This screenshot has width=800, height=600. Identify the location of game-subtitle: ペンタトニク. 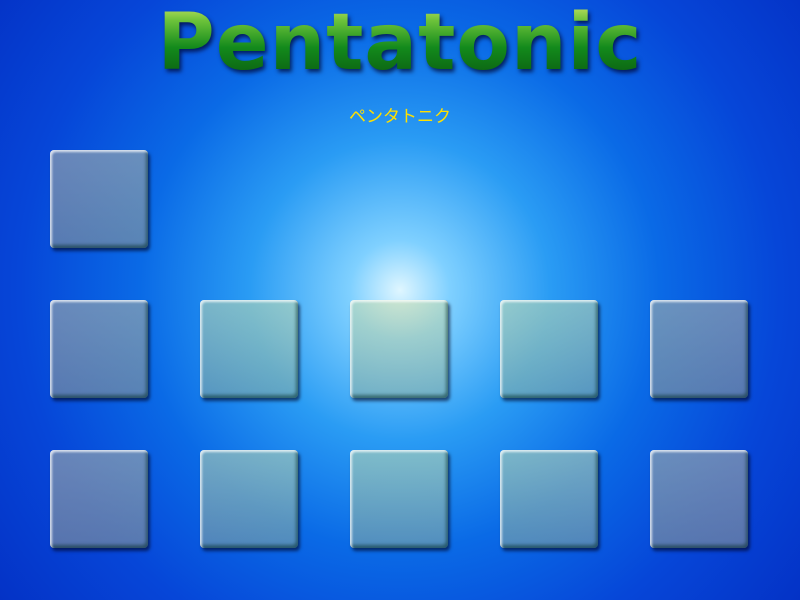
(400, 117).